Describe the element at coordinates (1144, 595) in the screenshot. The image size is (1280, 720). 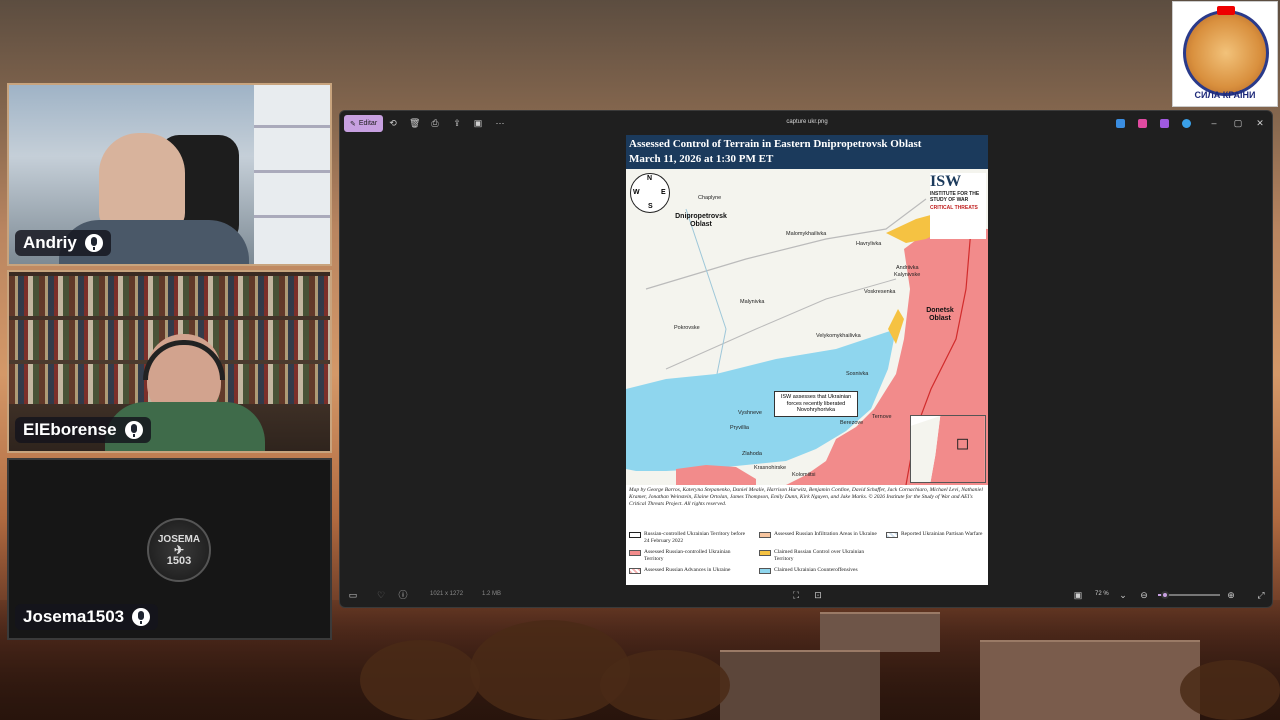
I see `zoom-out-icon: ⊖` at that location.